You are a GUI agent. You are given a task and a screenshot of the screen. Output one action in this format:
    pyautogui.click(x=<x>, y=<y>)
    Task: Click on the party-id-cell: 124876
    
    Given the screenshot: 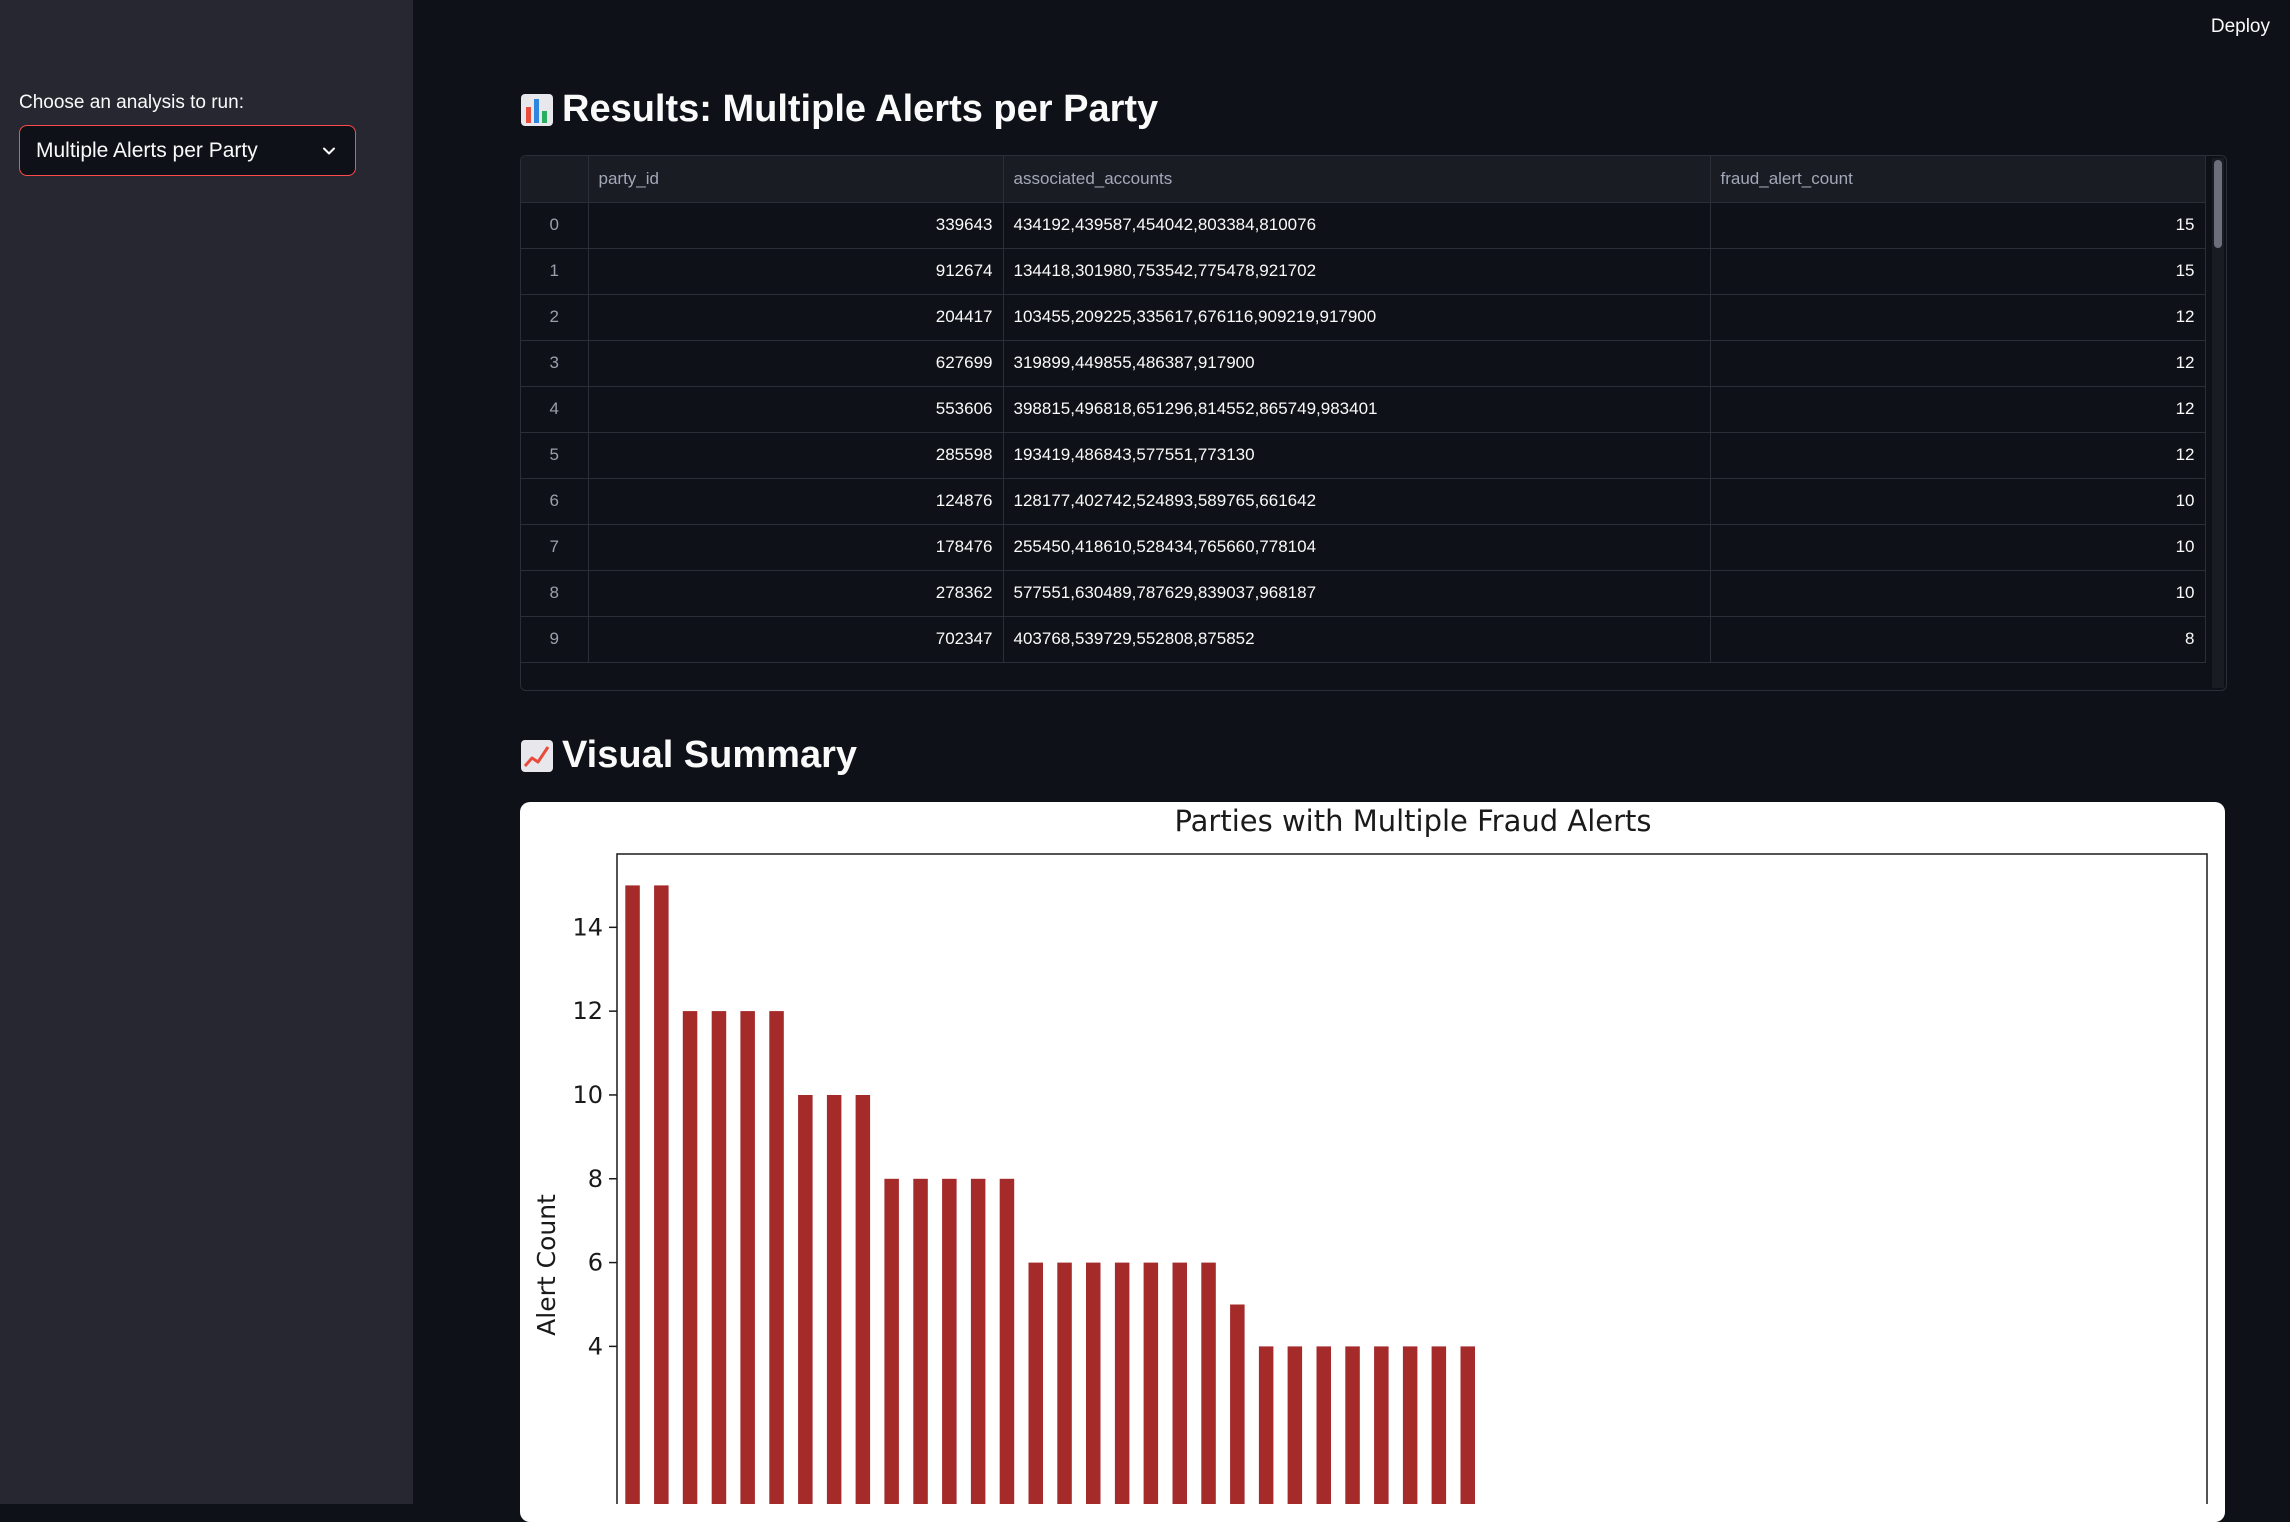 What is the action you would take?
    pyautogui.click(x=796, y=501)
    